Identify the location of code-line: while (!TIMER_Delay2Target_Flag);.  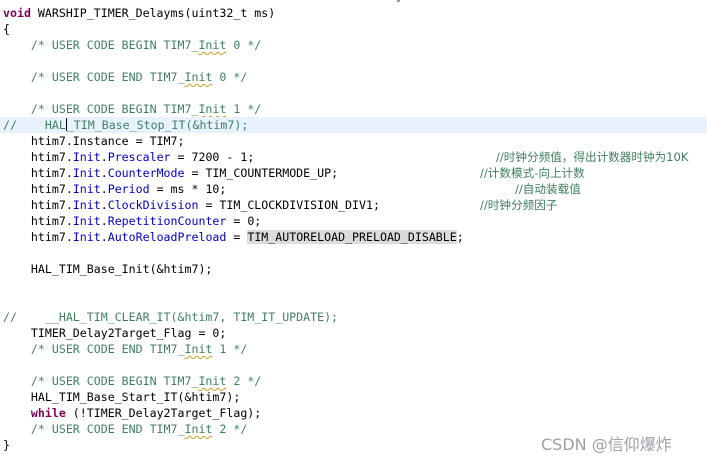
(132, 413).